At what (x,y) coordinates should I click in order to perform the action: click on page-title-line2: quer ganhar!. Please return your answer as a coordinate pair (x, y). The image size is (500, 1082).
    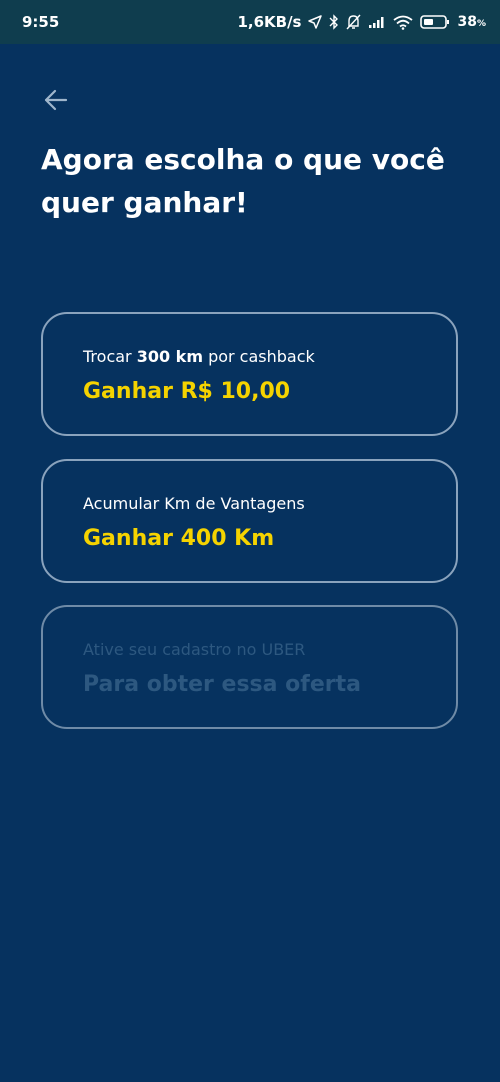
    Looking at the image, I should click on (144, 202).